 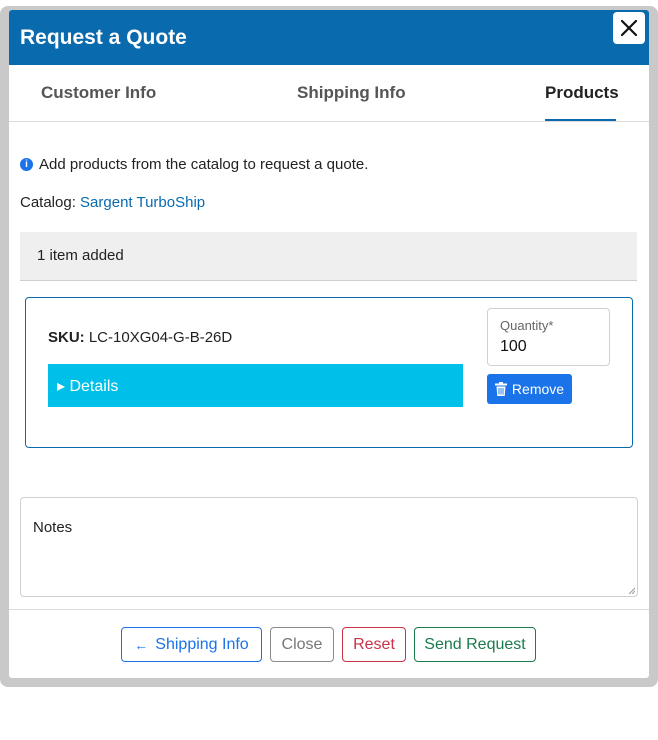 I want to click on tab-products: Products, so click(x=582, y=93).